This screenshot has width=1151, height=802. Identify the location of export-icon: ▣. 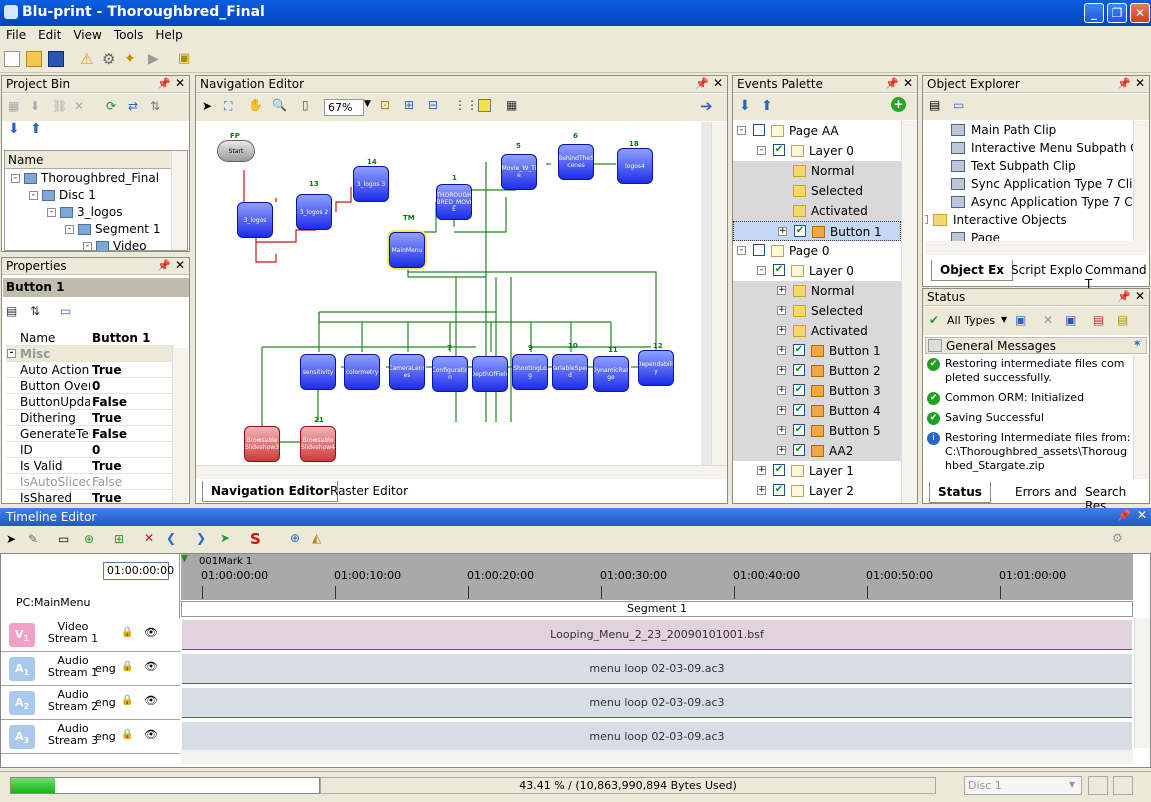
(186, 59).